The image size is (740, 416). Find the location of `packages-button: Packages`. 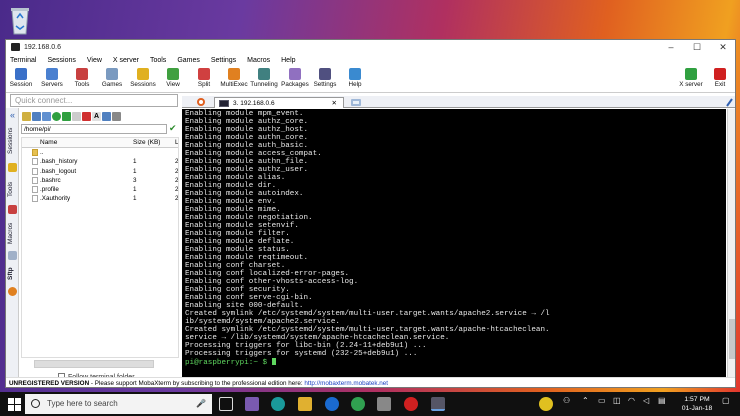

packages-button: Packages is located at coordinates (295, 77).